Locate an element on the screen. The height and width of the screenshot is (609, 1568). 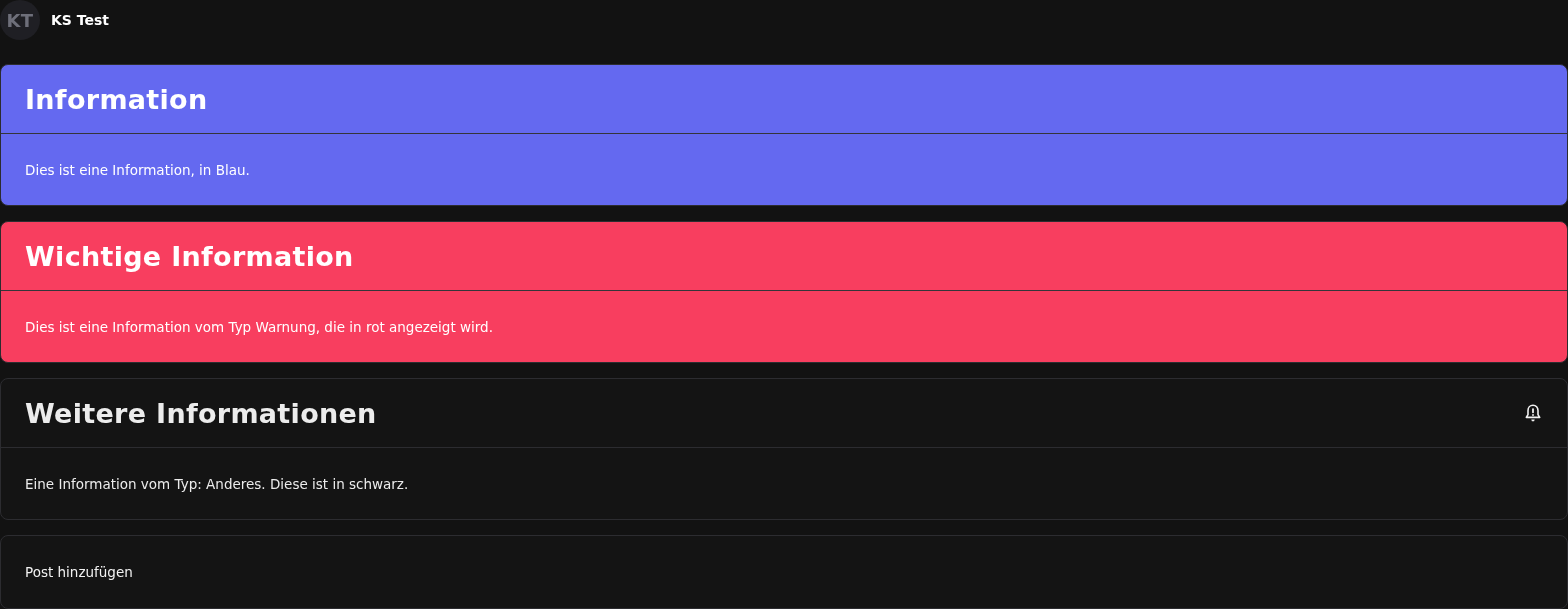
notice-title: Wichtige Information is located at coordinates (189, 256).